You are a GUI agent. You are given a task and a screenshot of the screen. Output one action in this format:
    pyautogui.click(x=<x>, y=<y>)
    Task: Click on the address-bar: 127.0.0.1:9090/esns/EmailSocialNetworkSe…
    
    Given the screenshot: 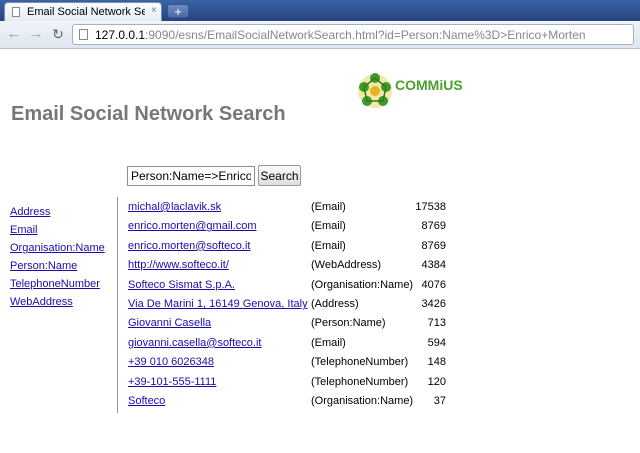 What is the action you would take?
    pyautogui.click(x=353, y=34)
    